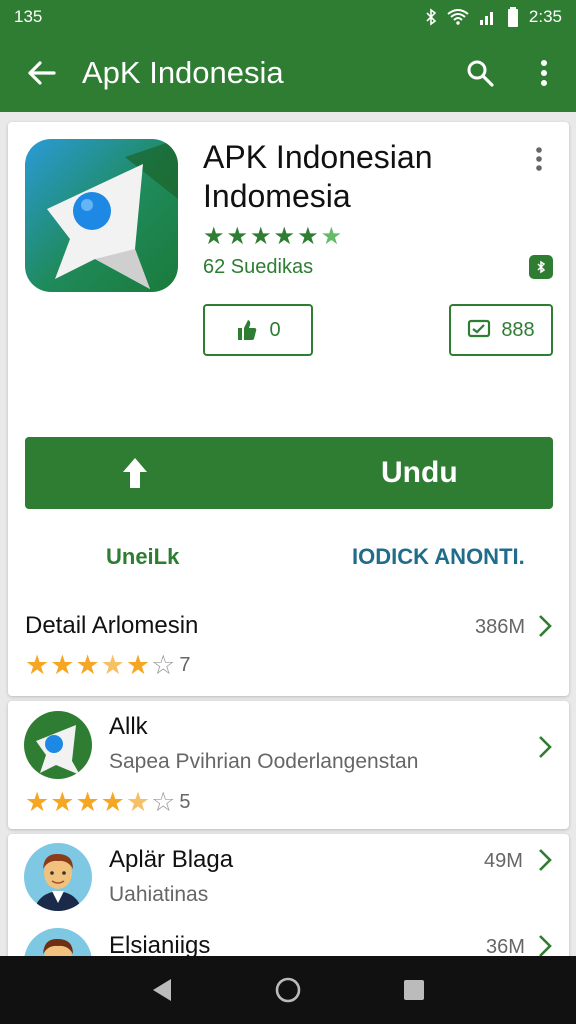  What do you see at coordinates (318, 176) in the screenshot?
I see `app-name: APK Indonesian Indomesia` at bounding box center [318, 176].